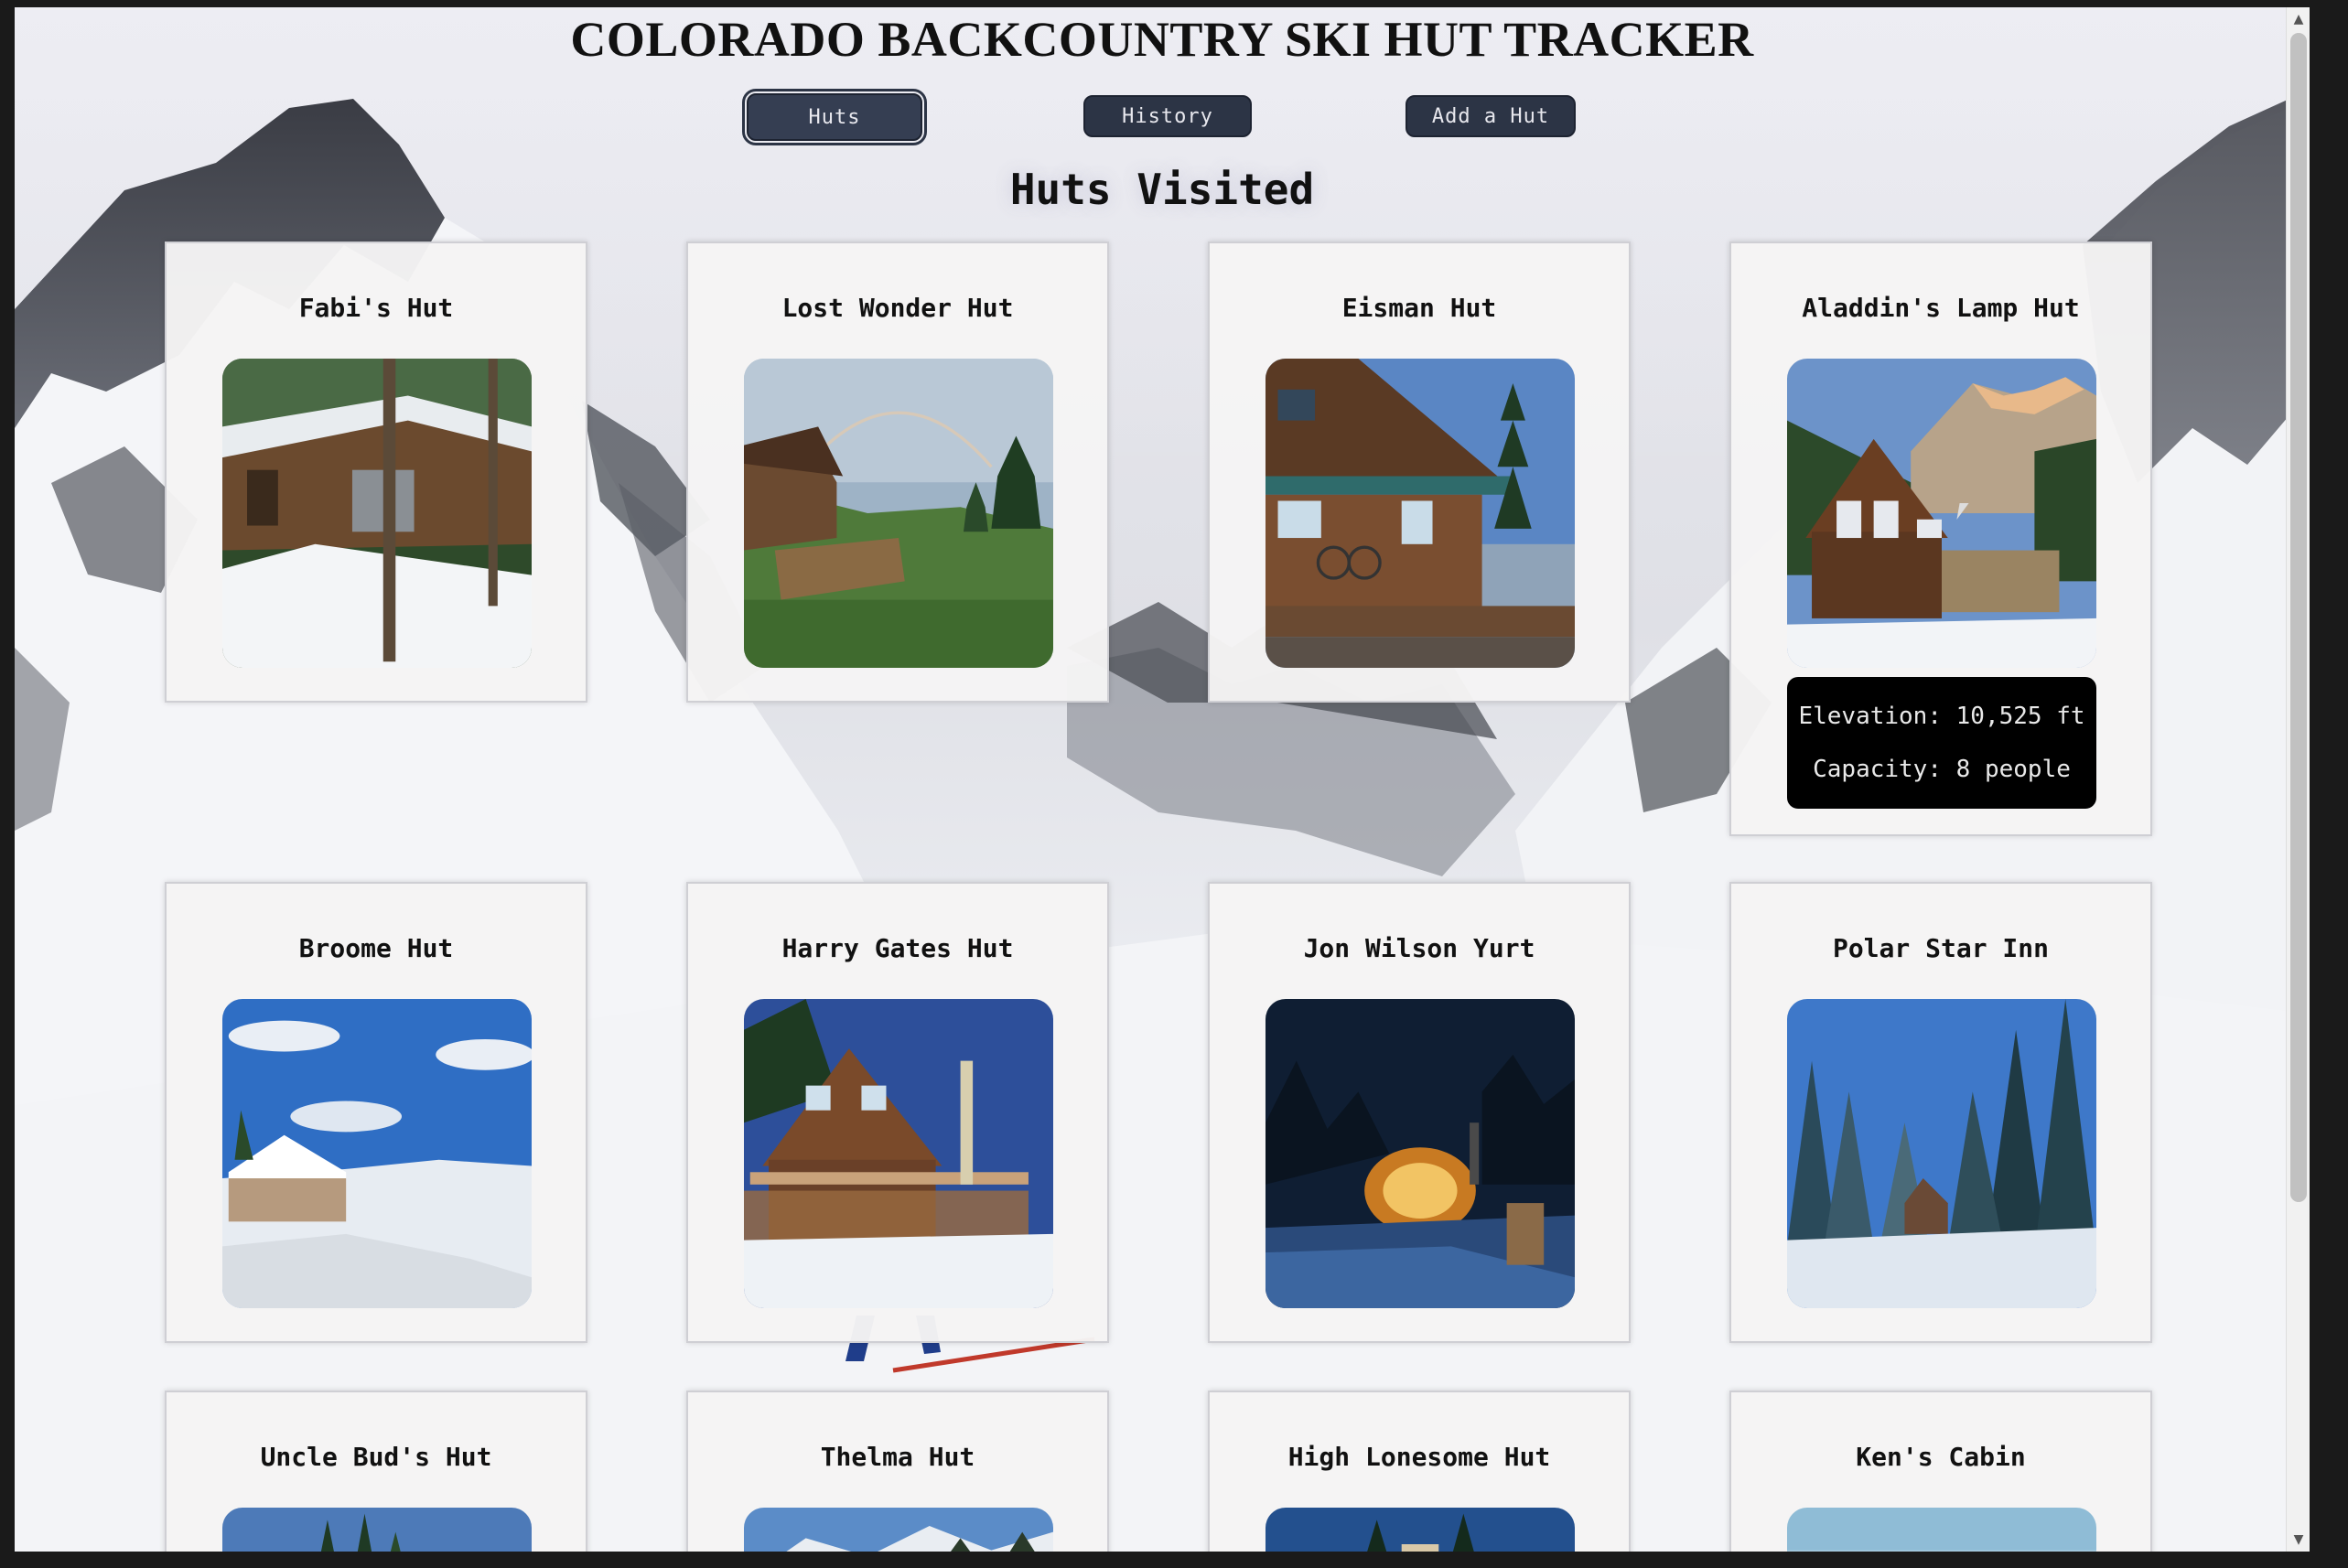 The height and width of the screenshot is (1568, 2348). I want to click on hut-name: High Lonesome Hut, so click(1419, 1457).